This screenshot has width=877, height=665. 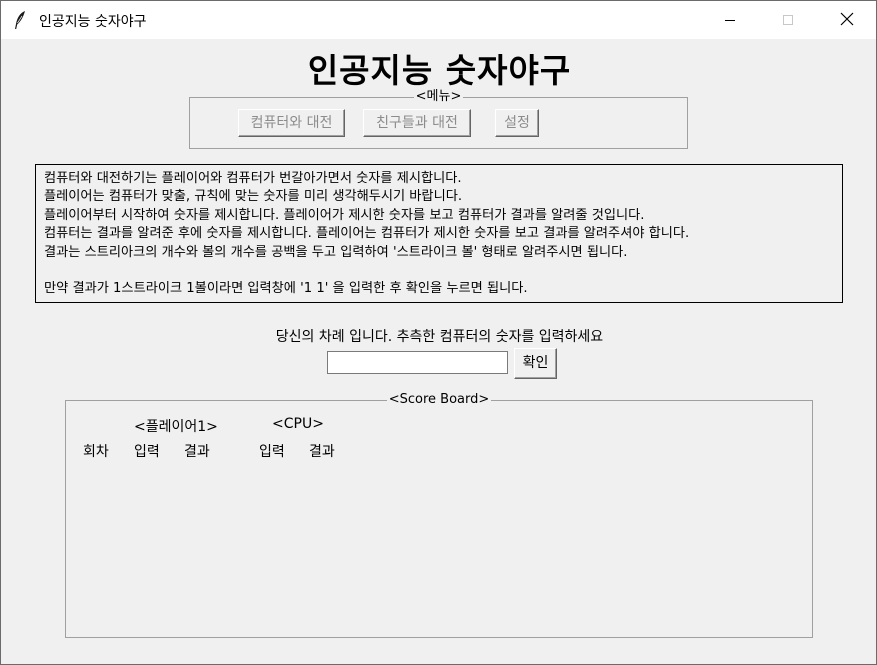 I want to click on player-input-column-header: 입력, so click(x=147, y=452).